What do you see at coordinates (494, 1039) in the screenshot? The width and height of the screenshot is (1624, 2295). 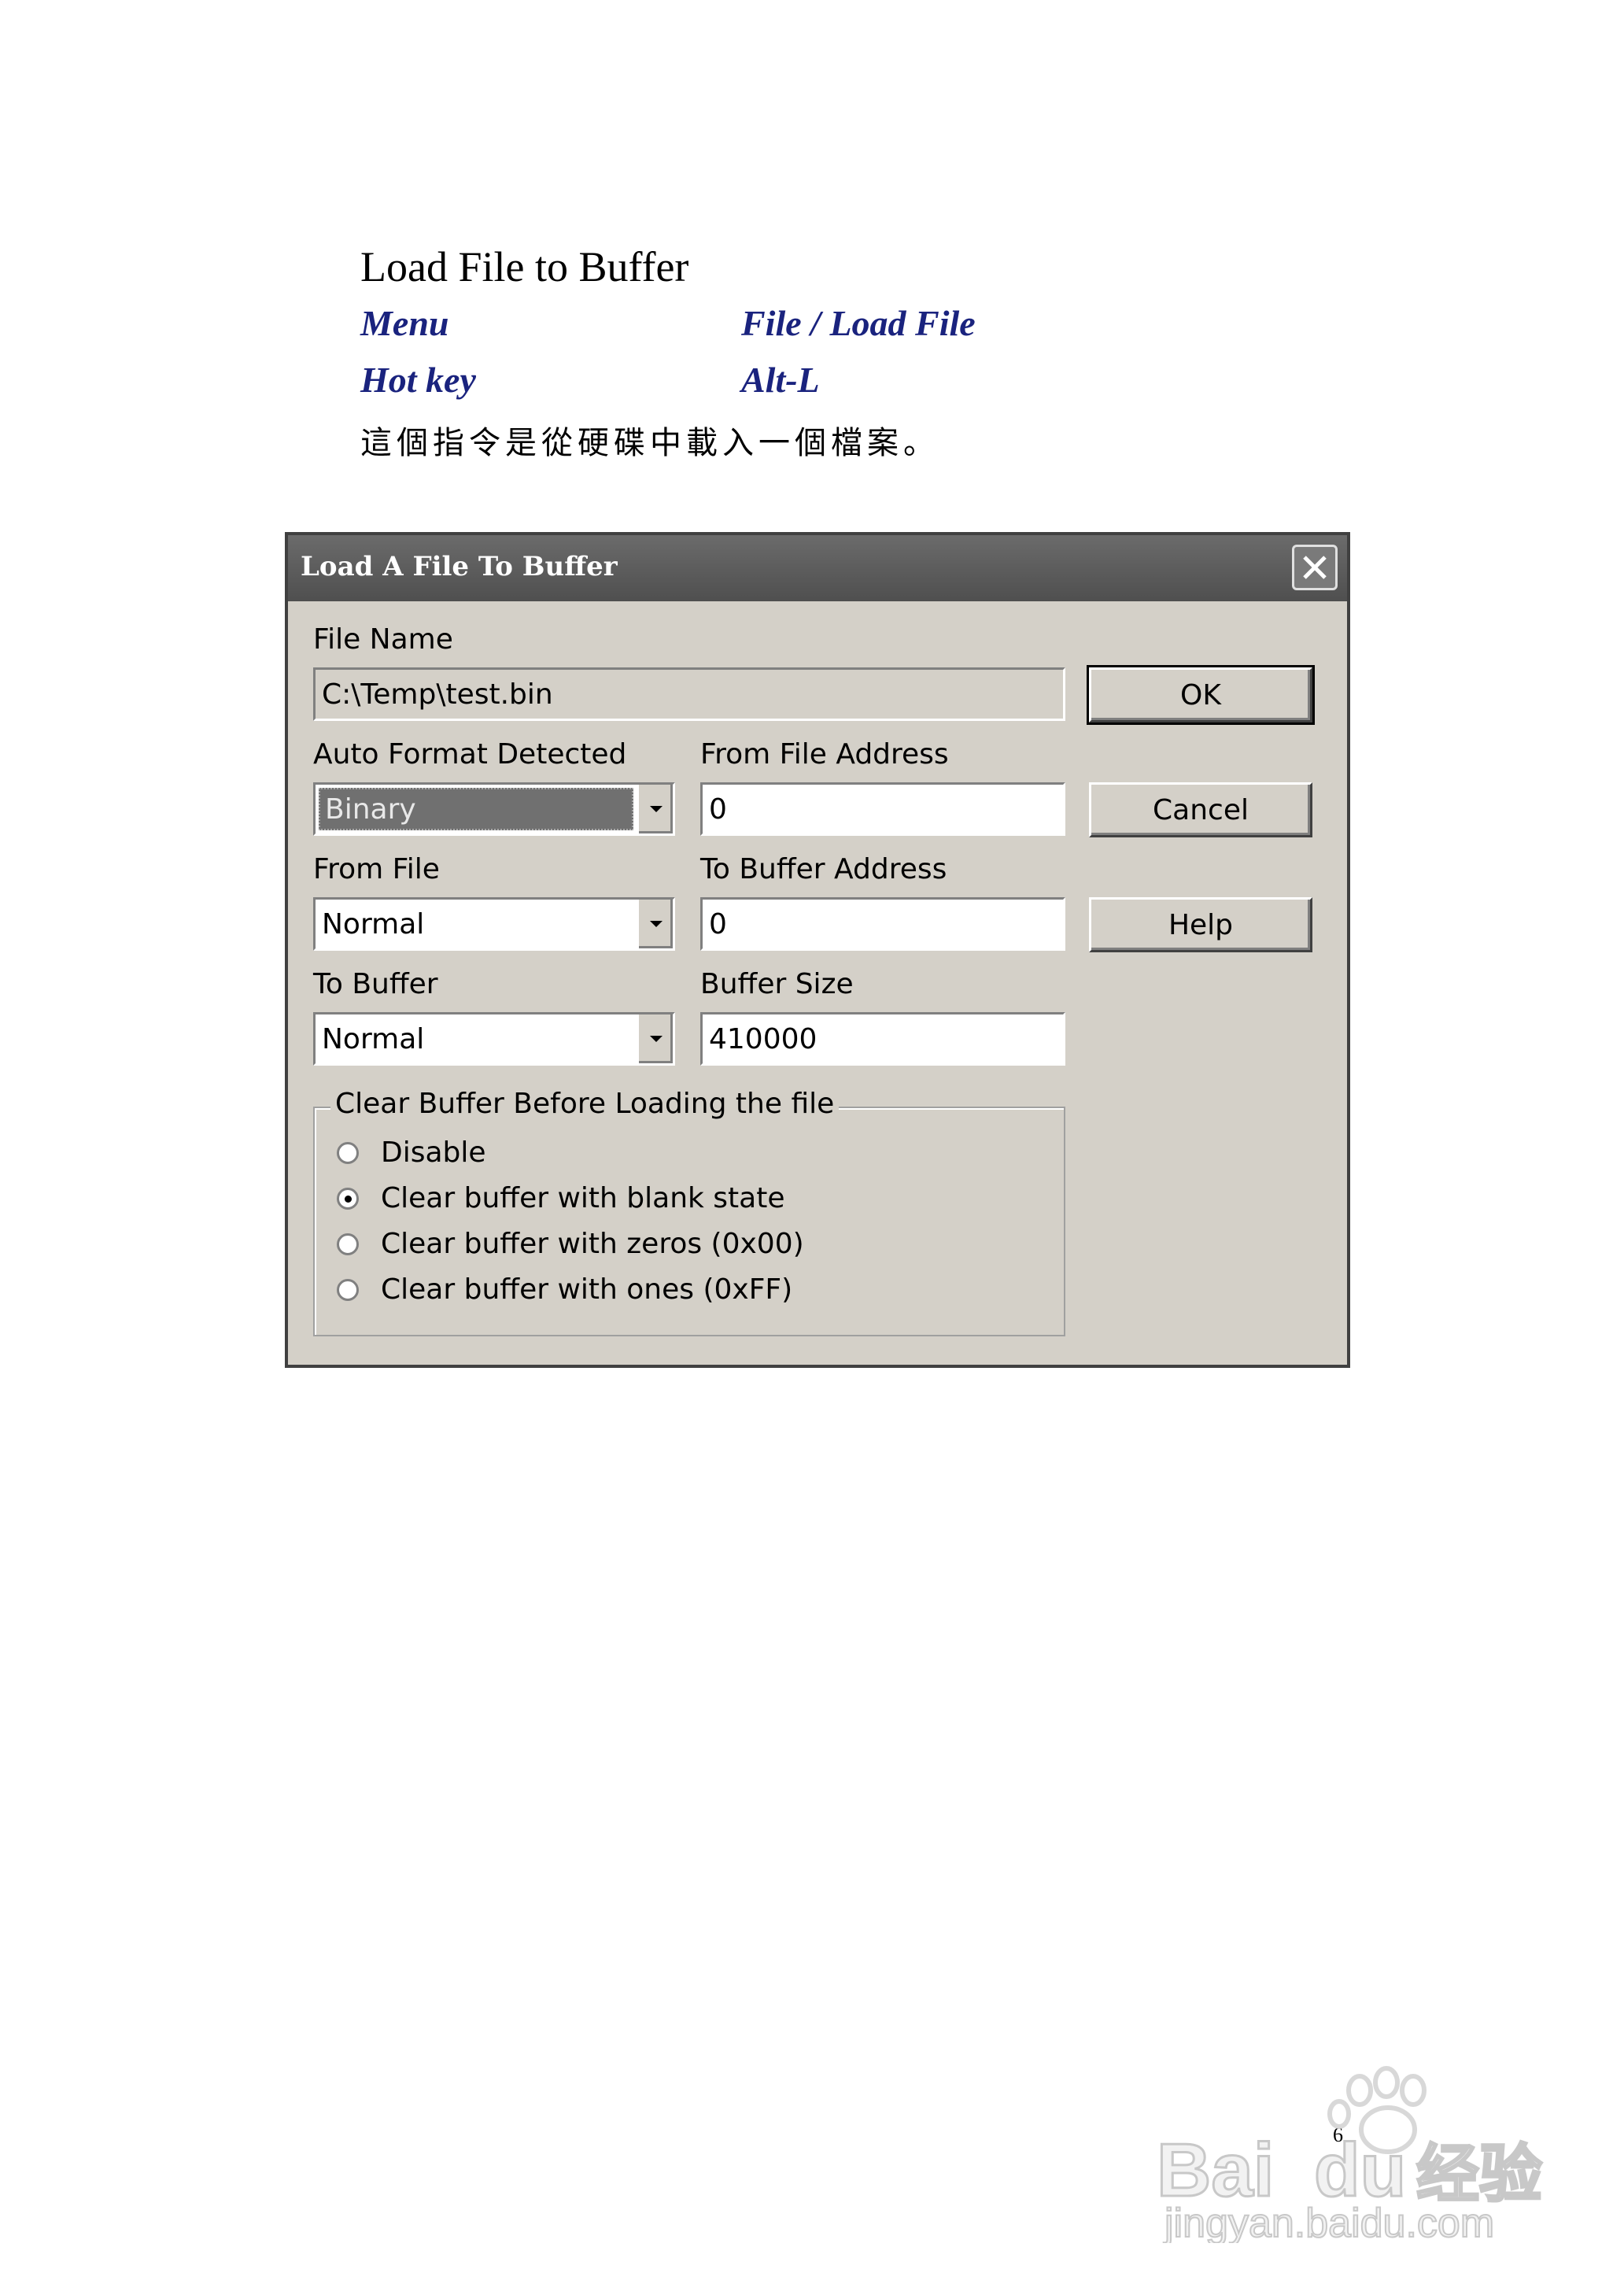 I see `to-buffer-select: Normal` at bounding box center [494, 1039].